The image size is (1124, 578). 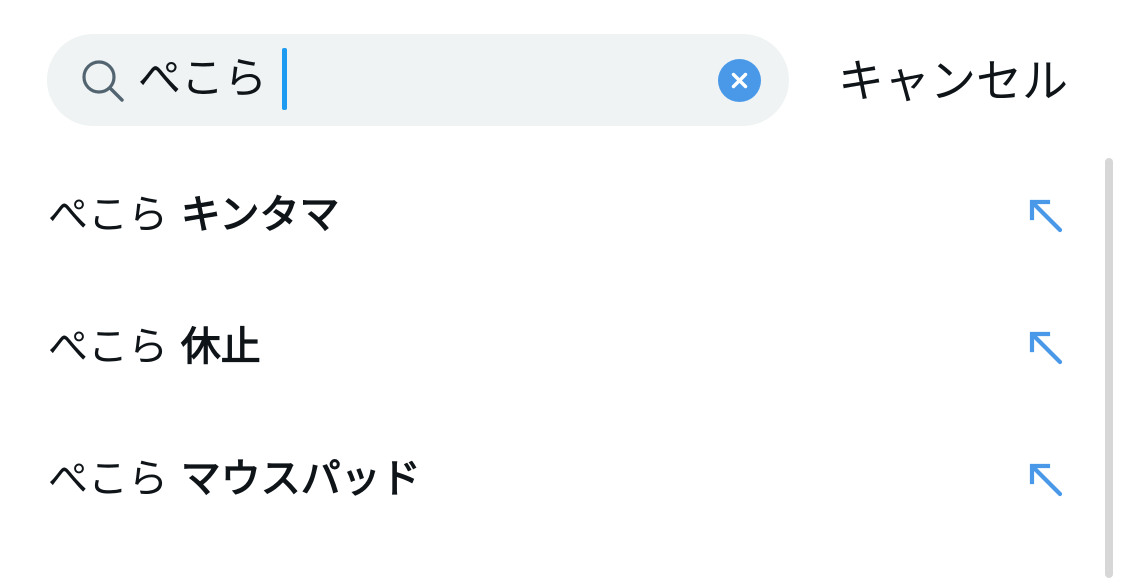 What do you see at coordinates (953, 81) in the screenshot?
I see `cancel-button: キャンセル` at bounding box center [953, 81].